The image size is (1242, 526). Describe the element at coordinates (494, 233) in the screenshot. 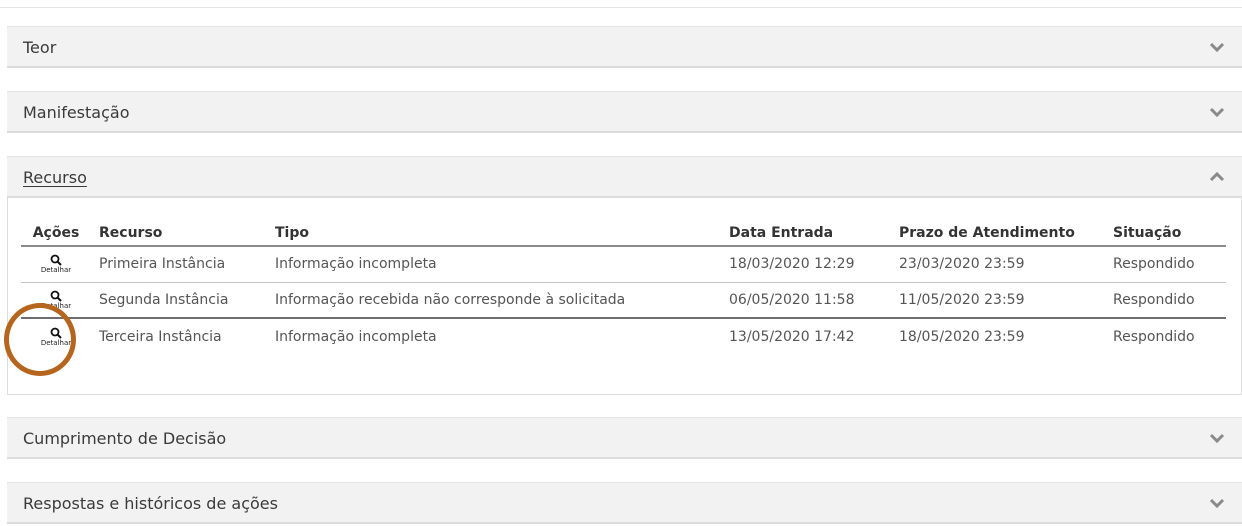

I see `header-tipo: Tipo` at that location.